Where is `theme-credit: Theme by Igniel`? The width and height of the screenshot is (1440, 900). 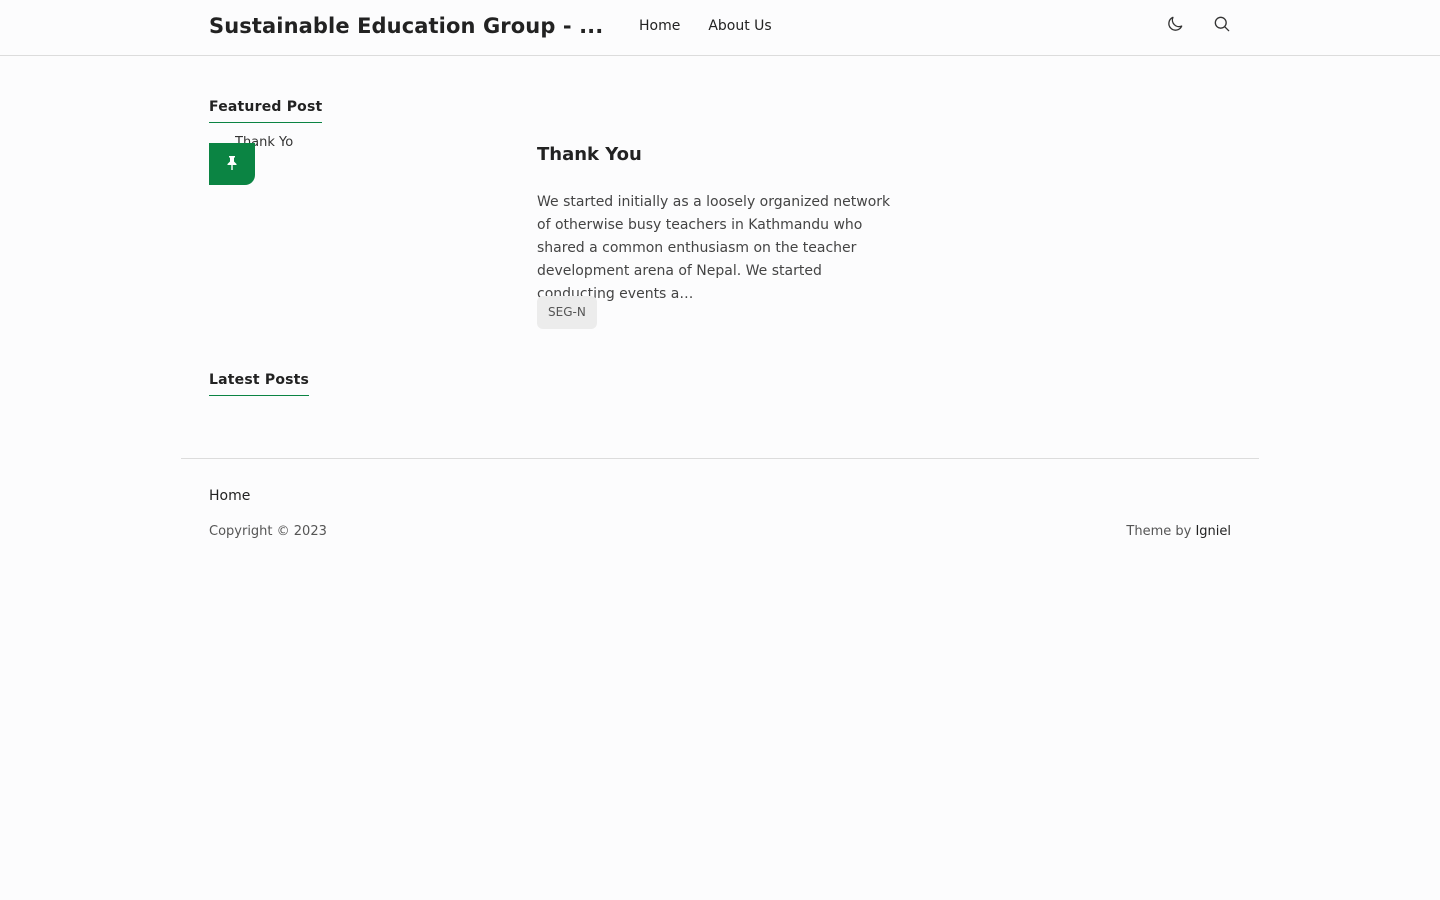 theme-credit: Theme by Igniel is located at coordinates (1178, 531).